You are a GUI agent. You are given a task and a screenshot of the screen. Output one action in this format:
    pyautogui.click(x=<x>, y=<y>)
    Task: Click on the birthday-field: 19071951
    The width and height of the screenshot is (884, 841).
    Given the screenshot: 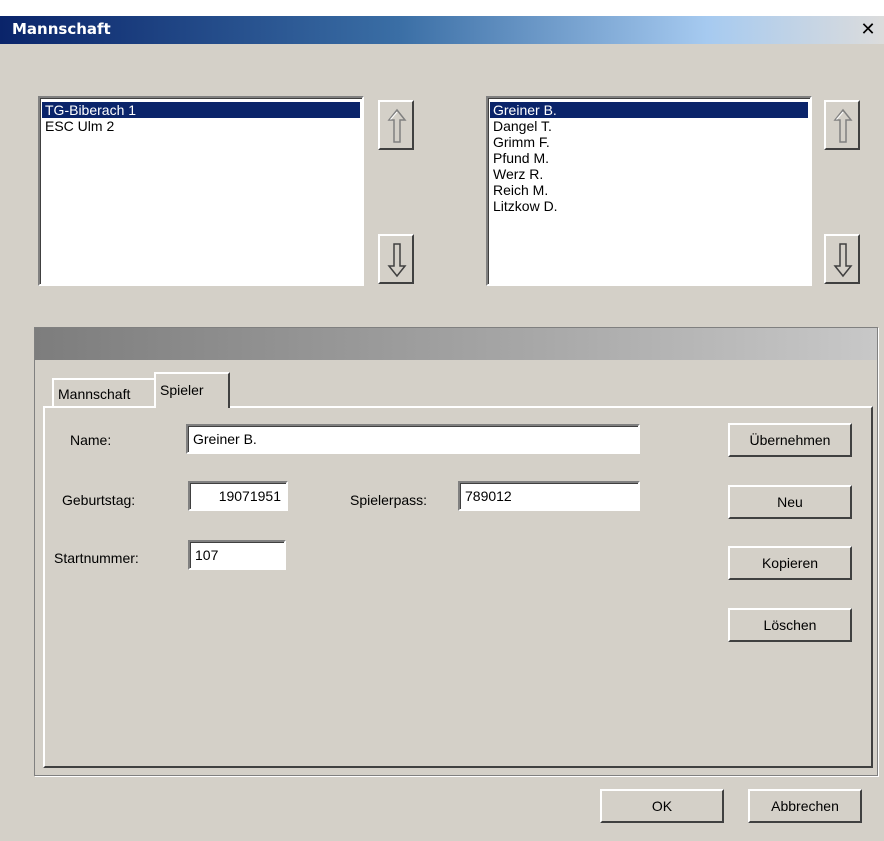 What is the action you would take?
    pyautogui.click(x=238, y=496)
    